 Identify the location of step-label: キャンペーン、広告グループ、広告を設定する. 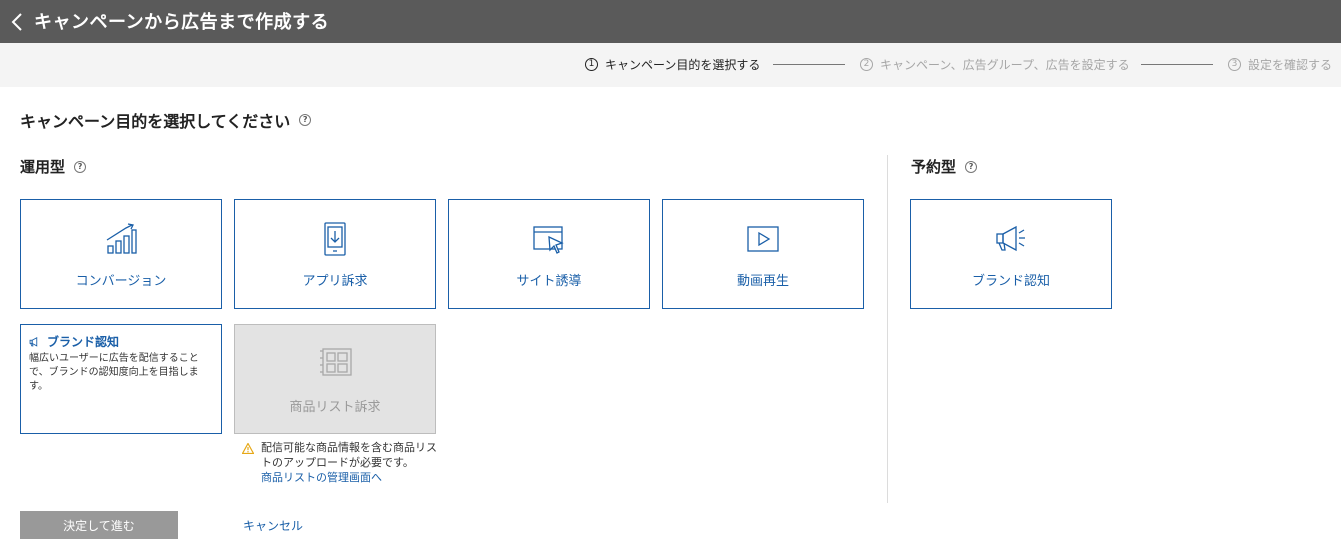
(1005, 65).